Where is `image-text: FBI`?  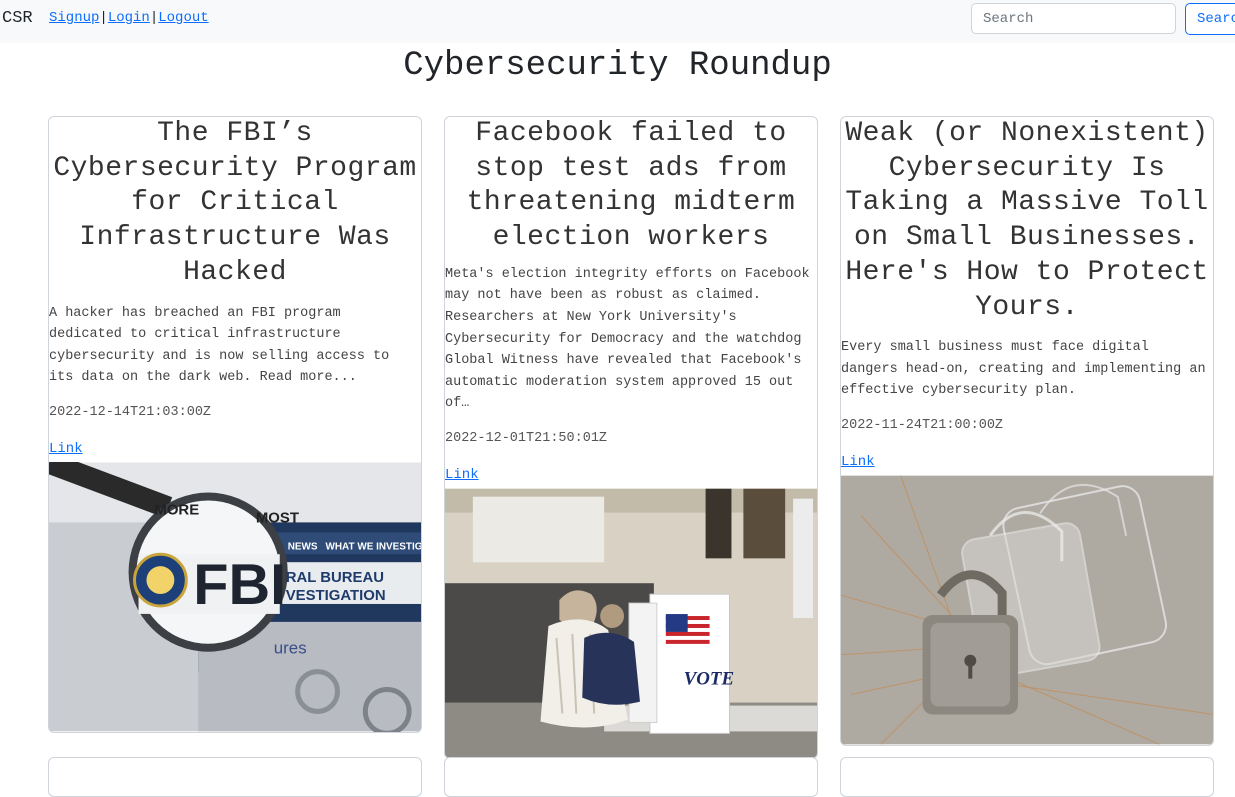 image-text: FBI is located at coordinates (239, 585).